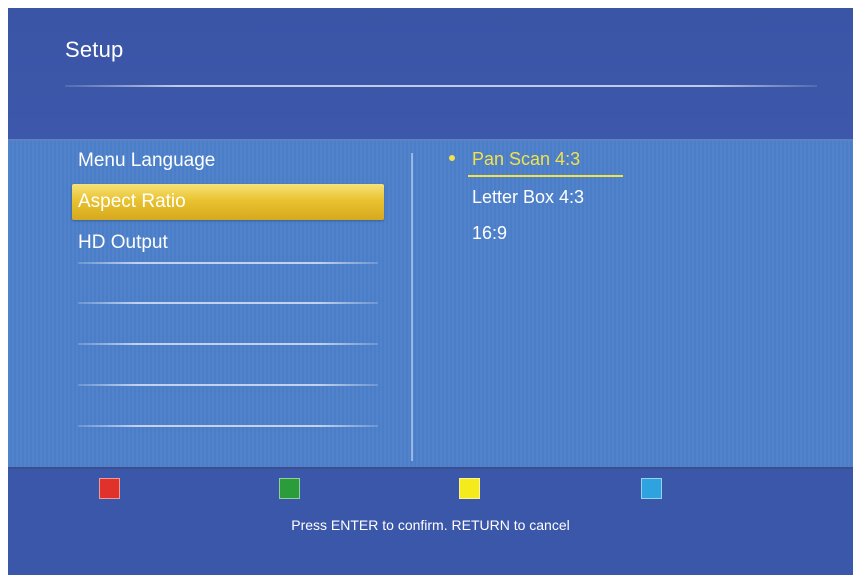  I want to click on option-letter-box: Letter Box 4:3, so click(528, 197).